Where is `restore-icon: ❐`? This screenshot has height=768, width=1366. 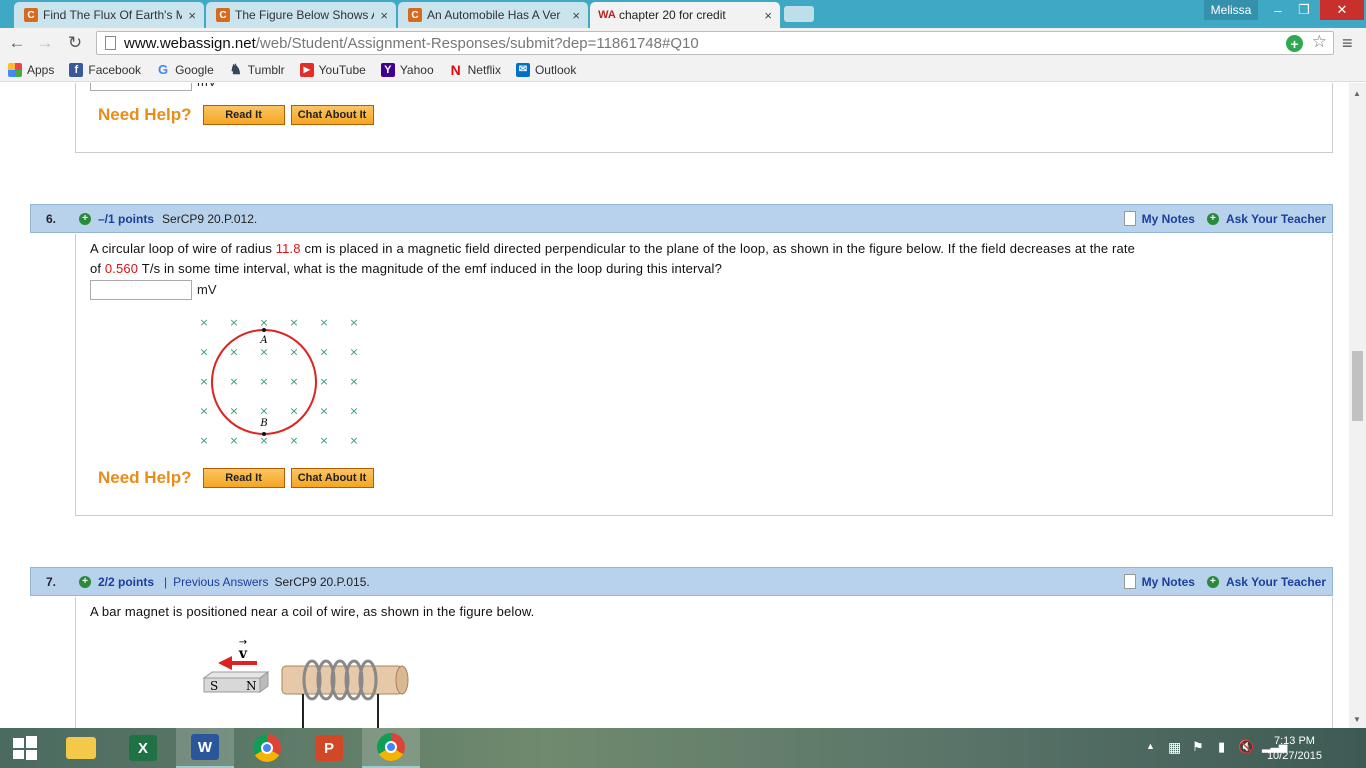 restore-icon: ❐ is located at coordinates (1304, 10).